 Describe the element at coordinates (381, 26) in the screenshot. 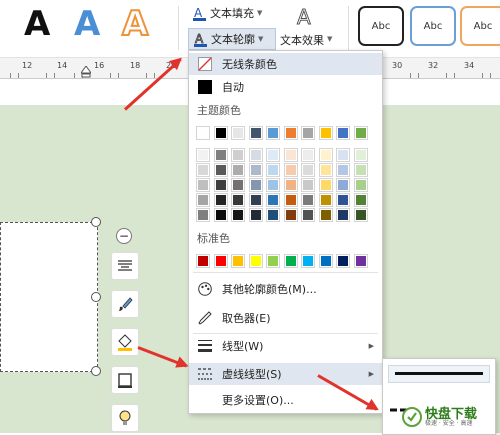

I see `shape-style-black: Abc` at that location.